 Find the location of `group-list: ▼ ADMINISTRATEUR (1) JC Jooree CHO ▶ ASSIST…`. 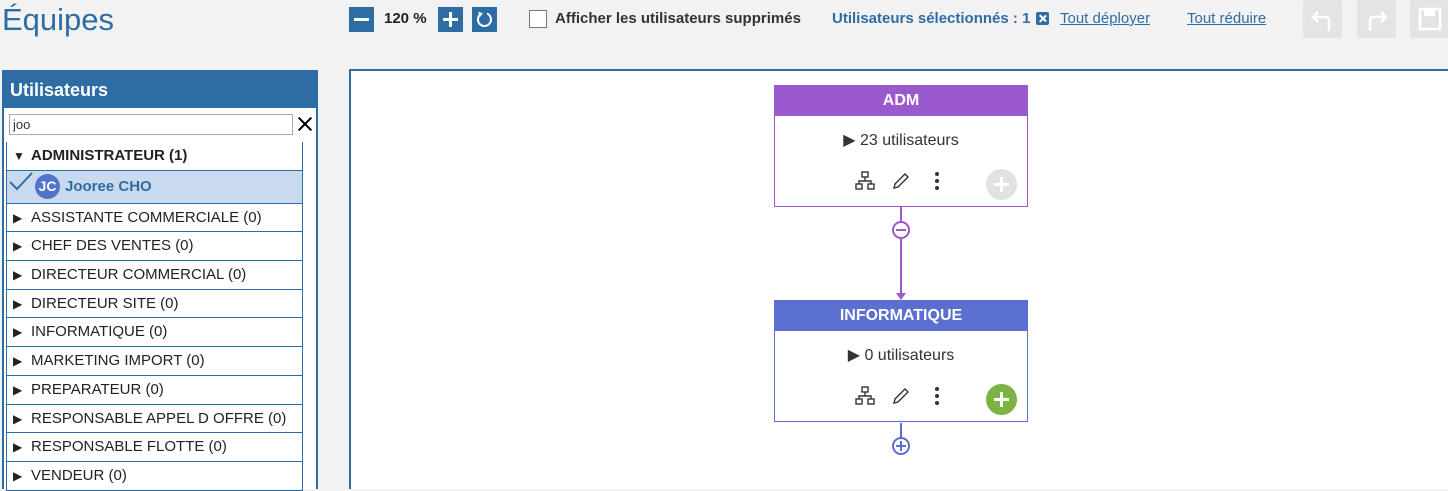

group-list: ▼ ADMINISTRATEUR (1) JC Jooree CHO ▶ ASSIST… is located at coordinates (154, 316).